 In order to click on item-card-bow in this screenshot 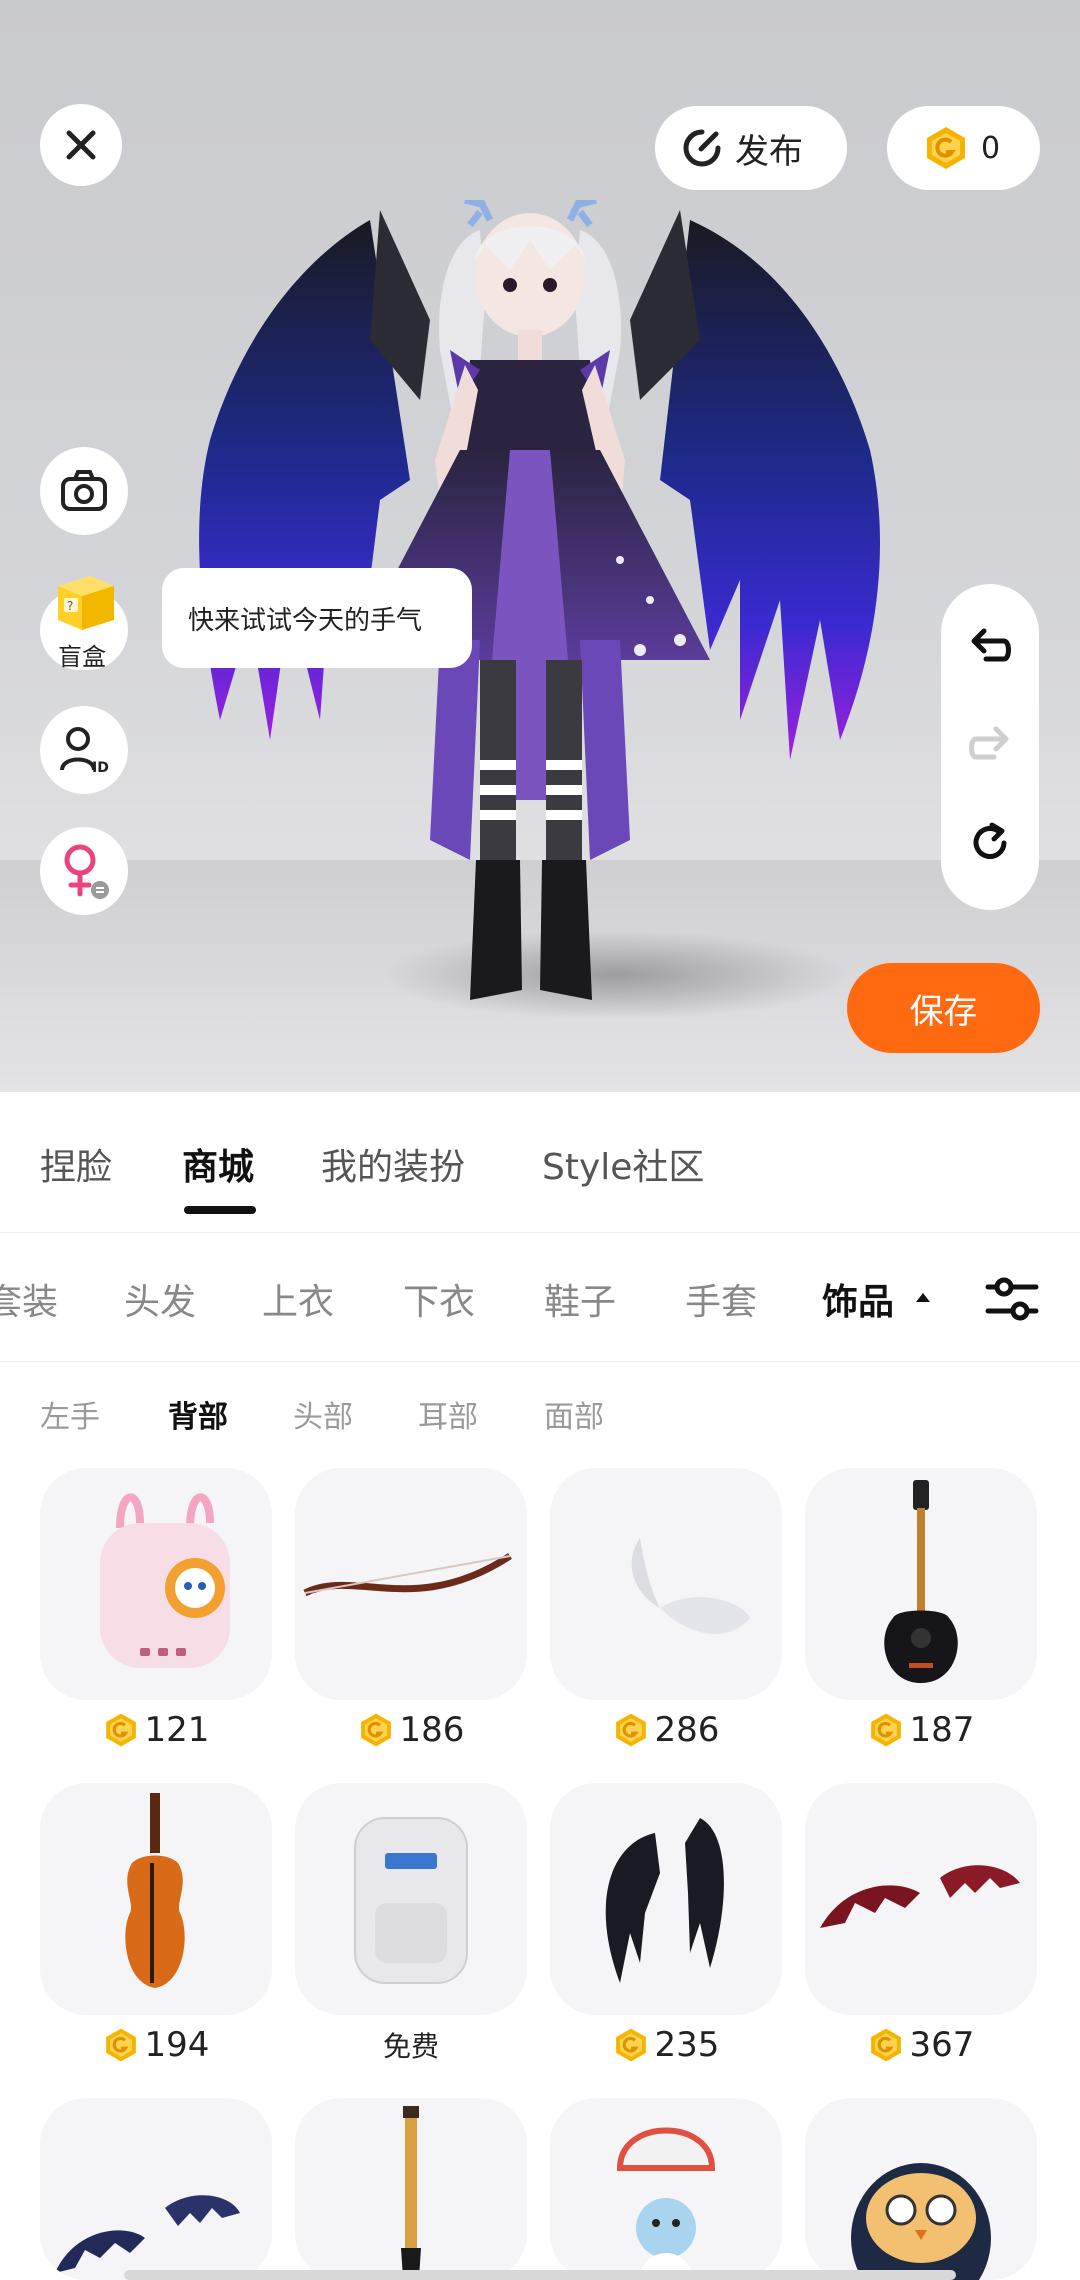, I will do `click(411, 1584)`.